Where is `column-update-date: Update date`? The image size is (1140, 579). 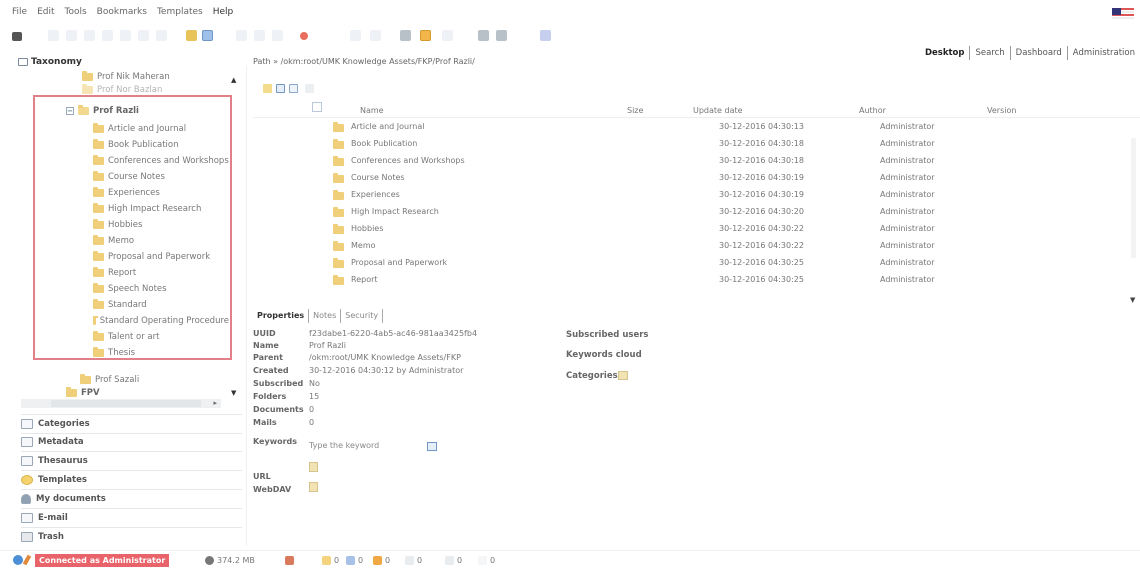
column-update-date: Update date is located at coordinates (718, 110).